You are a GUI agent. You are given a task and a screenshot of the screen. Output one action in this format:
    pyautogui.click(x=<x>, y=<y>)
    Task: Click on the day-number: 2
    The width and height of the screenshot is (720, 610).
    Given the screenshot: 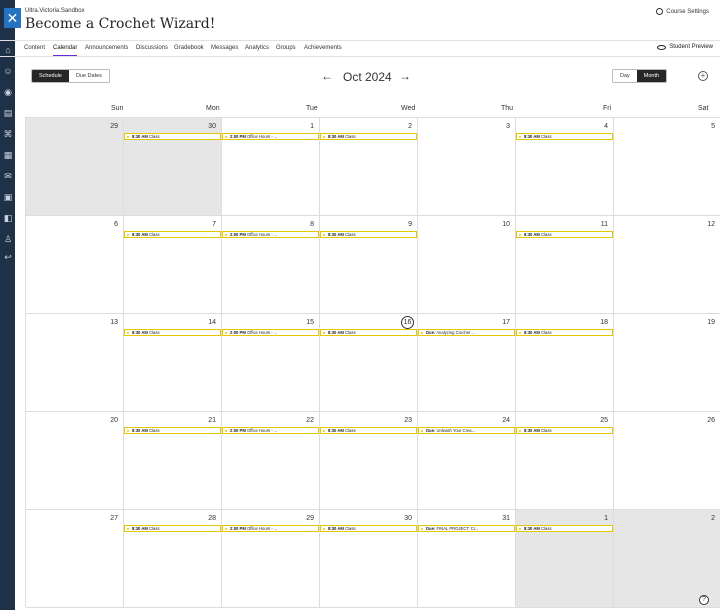 What is the action you would take?
    pyautogui.click(x=410, y=126)
    